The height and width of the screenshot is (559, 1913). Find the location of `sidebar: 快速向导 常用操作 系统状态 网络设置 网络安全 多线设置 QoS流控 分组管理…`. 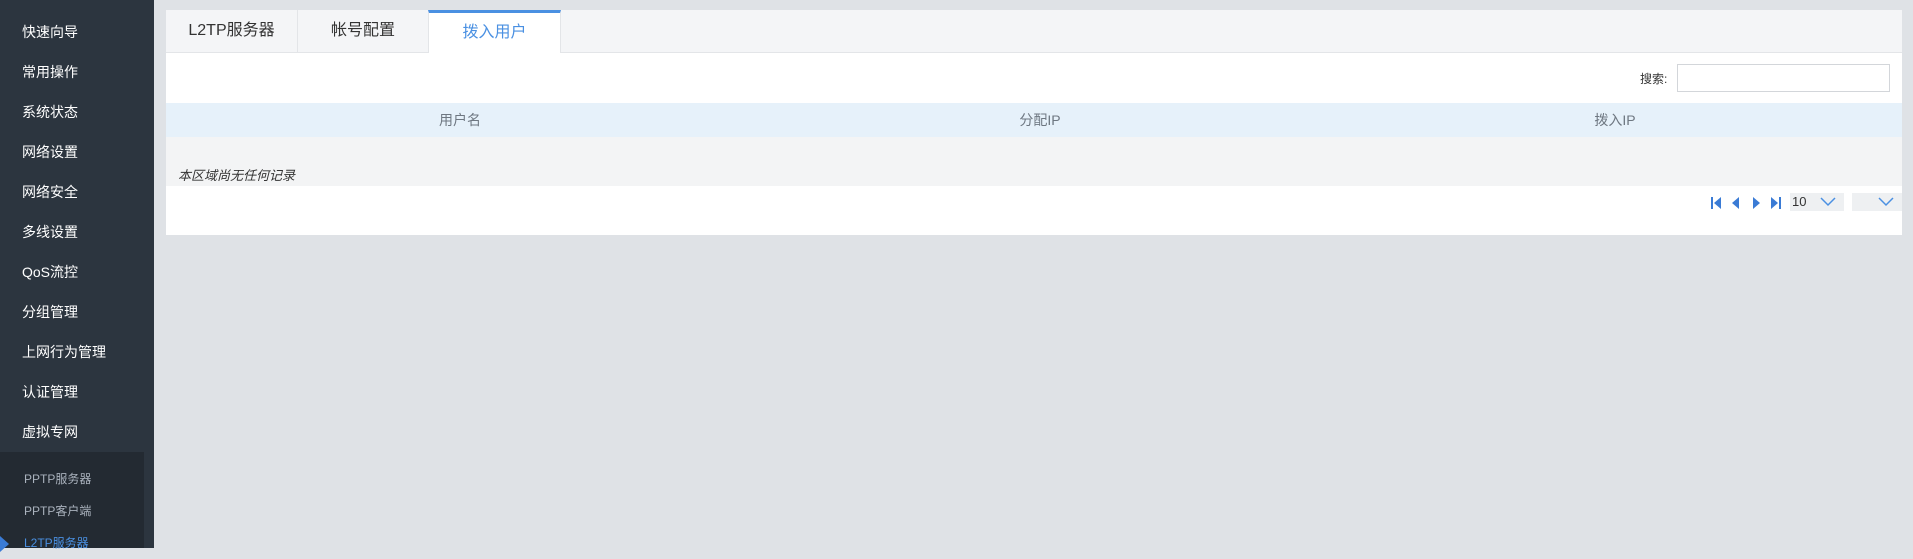

sidebar: 快速向导 常用操作 系统状态 网络设置 网络安全 多线设置 QoS流控 分组管理… is located at coordinates (77, 276).